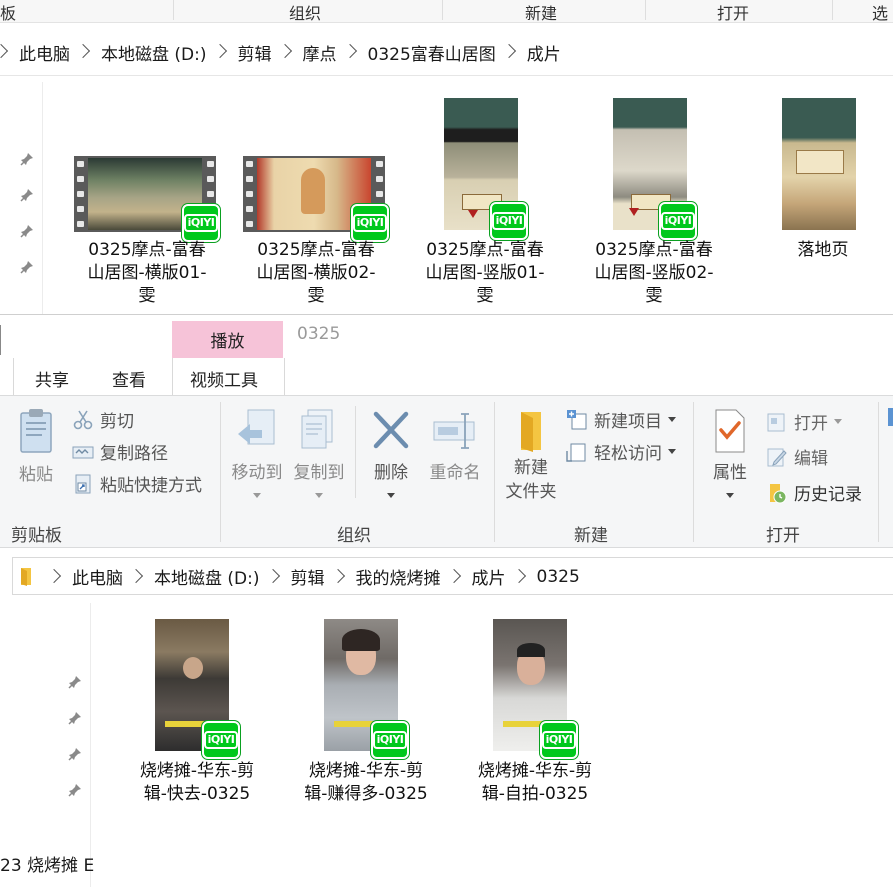 Image resolution: width=893 pixels, height=887 pixels. Describe the element at coordinates (485, 205) in the screenshot. I see `file-item-video: iQIYI 0325摩点-富春 山居图-竖版01- 雯` at that location.